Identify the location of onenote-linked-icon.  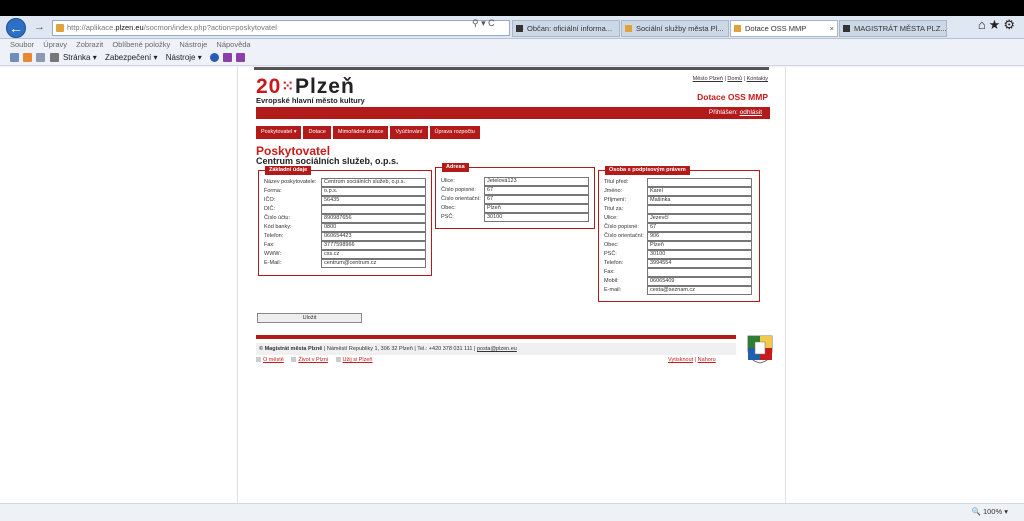
(241, 58).